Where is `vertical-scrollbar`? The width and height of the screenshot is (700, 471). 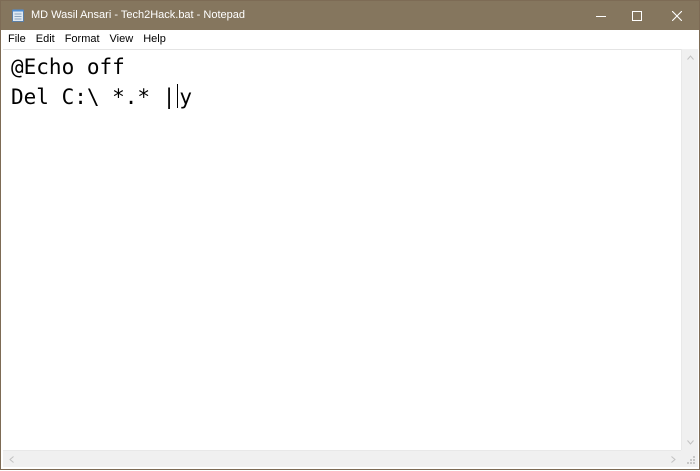 vertical-scrollbar is located at coordinates (689, 249).